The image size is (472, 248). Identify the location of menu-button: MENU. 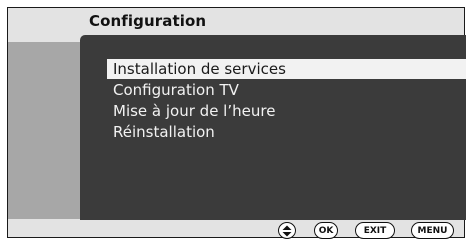
(432, 230).